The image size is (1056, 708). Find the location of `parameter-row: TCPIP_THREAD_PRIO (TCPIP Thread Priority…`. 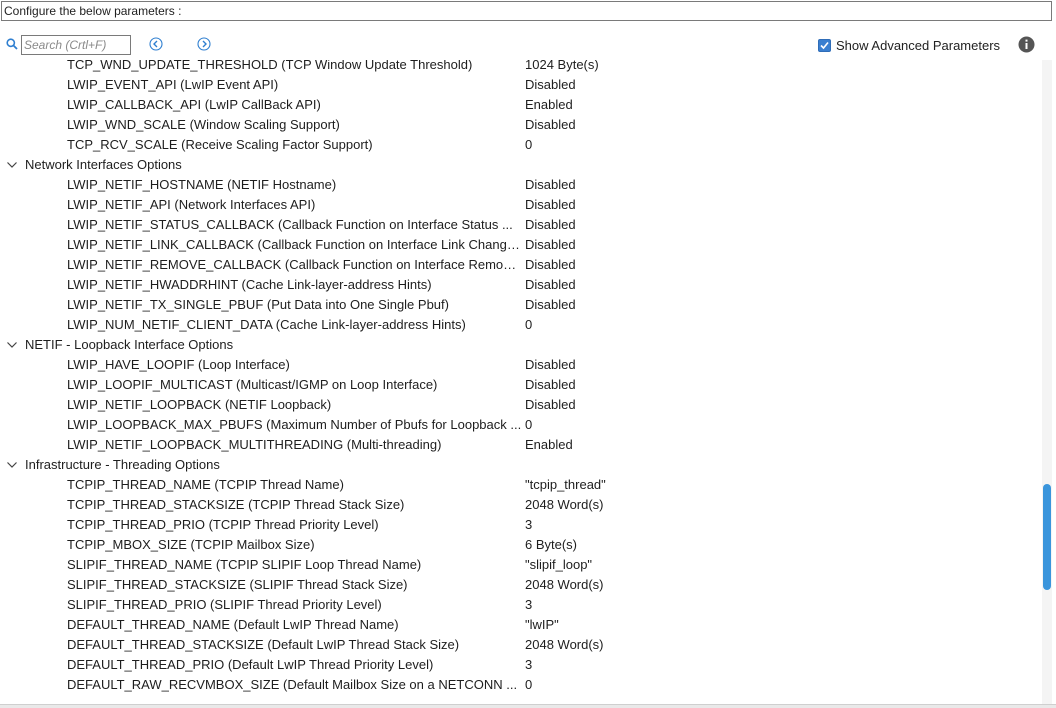

parameter-row: TCPIP_THREAD_PRIO (TCPIP Thread Priority… is located at coordinates (521, 525).